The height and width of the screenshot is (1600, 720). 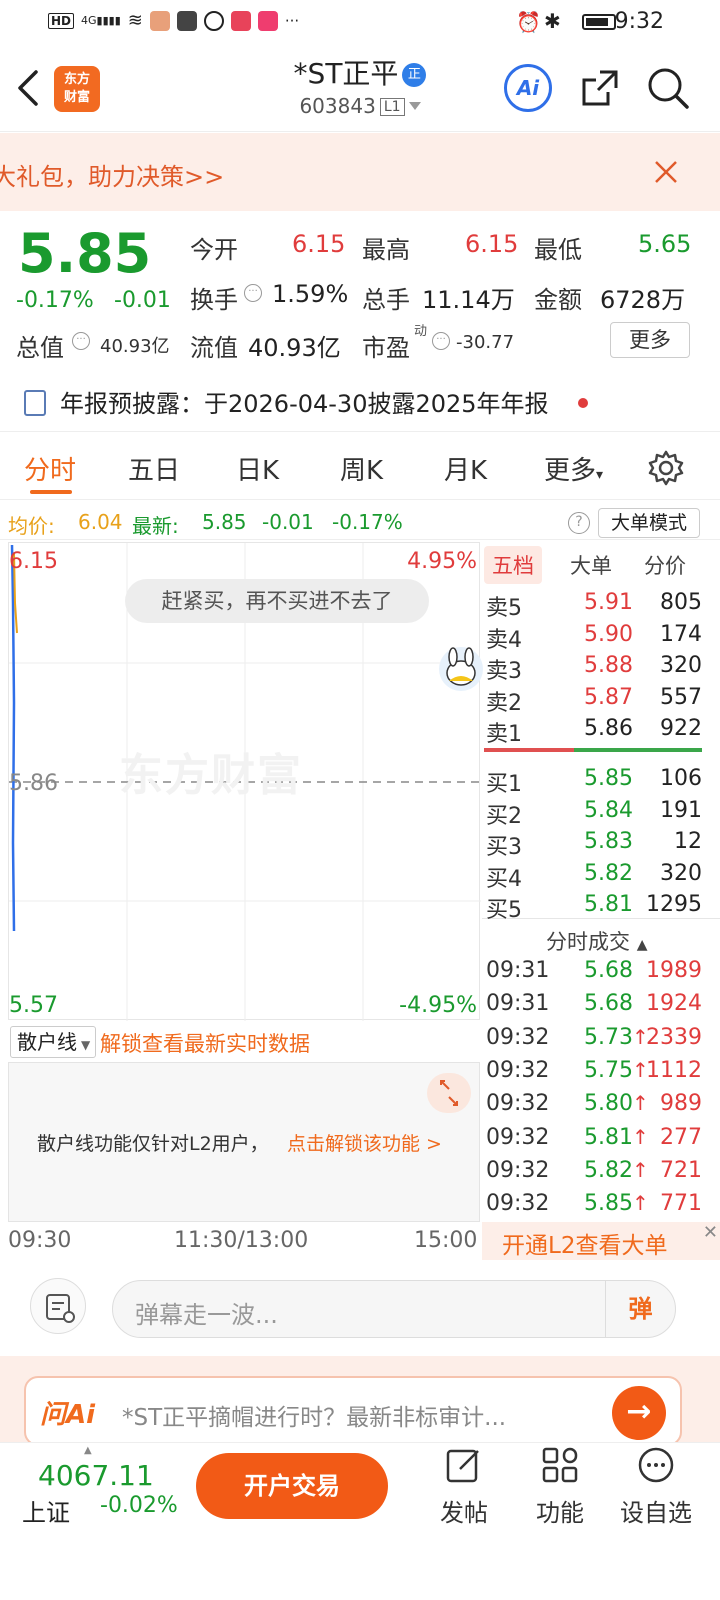 What do you see at coordinates (386, 300) in the screenshot?
I see `volume-label: 总手` at bounding box center [386, 300].